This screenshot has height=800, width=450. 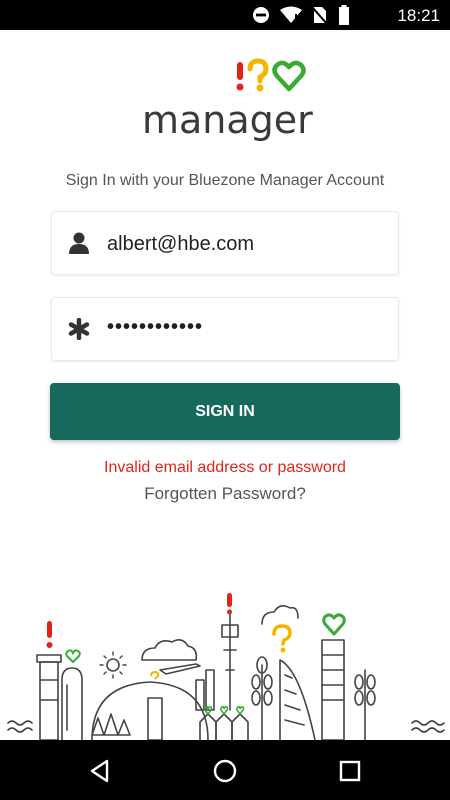 I want to click on recents-icon, so click(x=350, y=771).